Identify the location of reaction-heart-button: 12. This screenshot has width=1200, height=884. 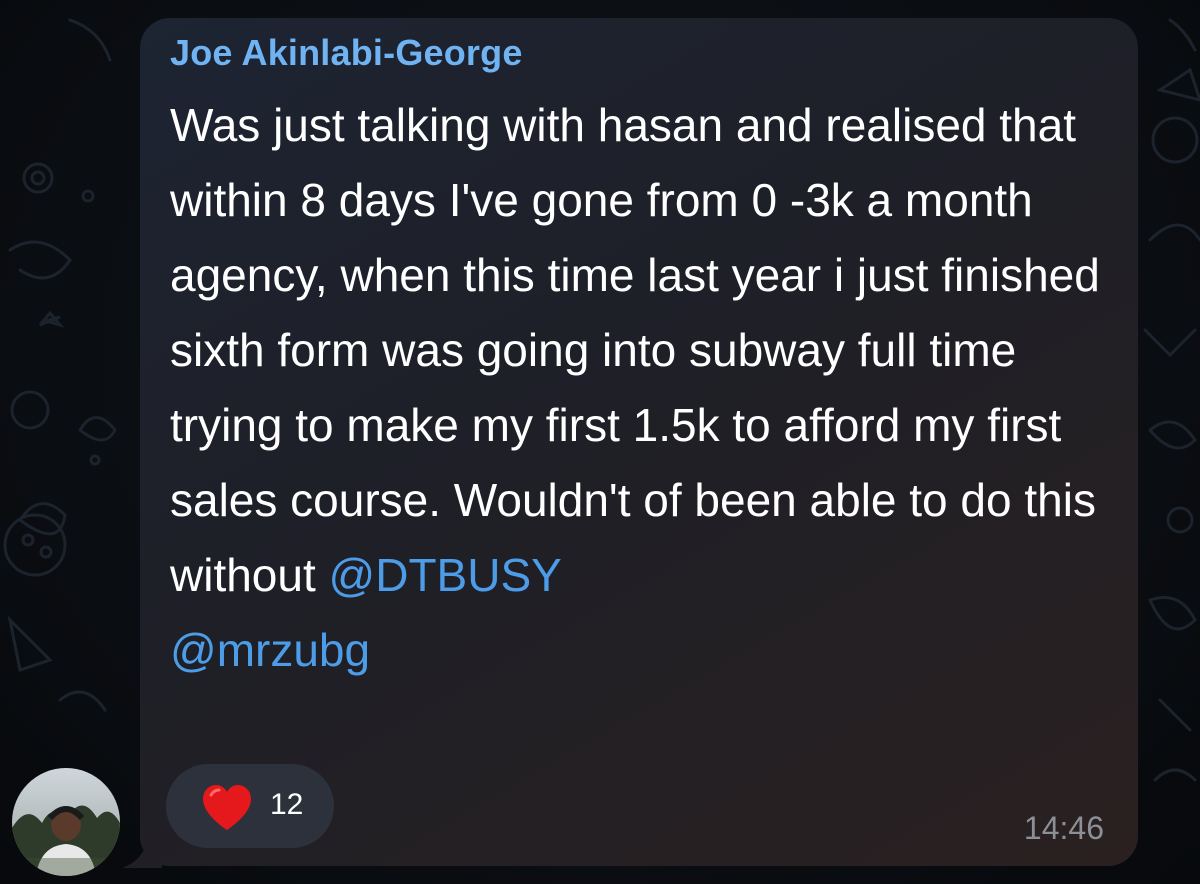
(250, 806).